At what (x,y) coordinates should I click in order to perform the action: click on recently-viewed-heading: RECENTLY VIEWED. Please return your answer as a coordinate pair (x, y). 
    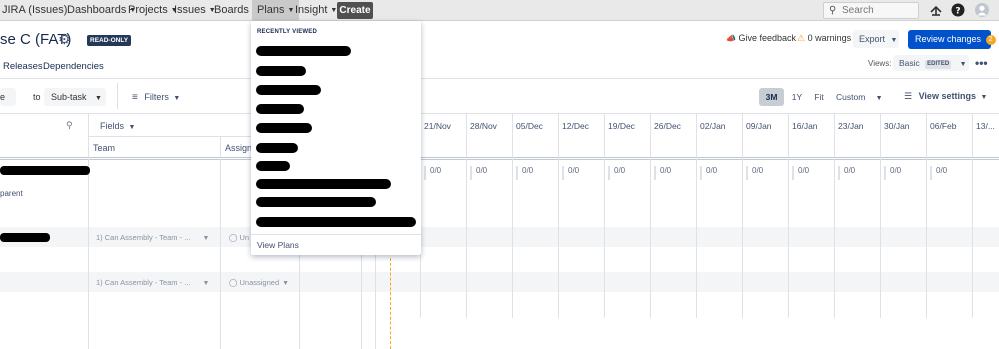
    Looking at the image, I should click on (287, 32).